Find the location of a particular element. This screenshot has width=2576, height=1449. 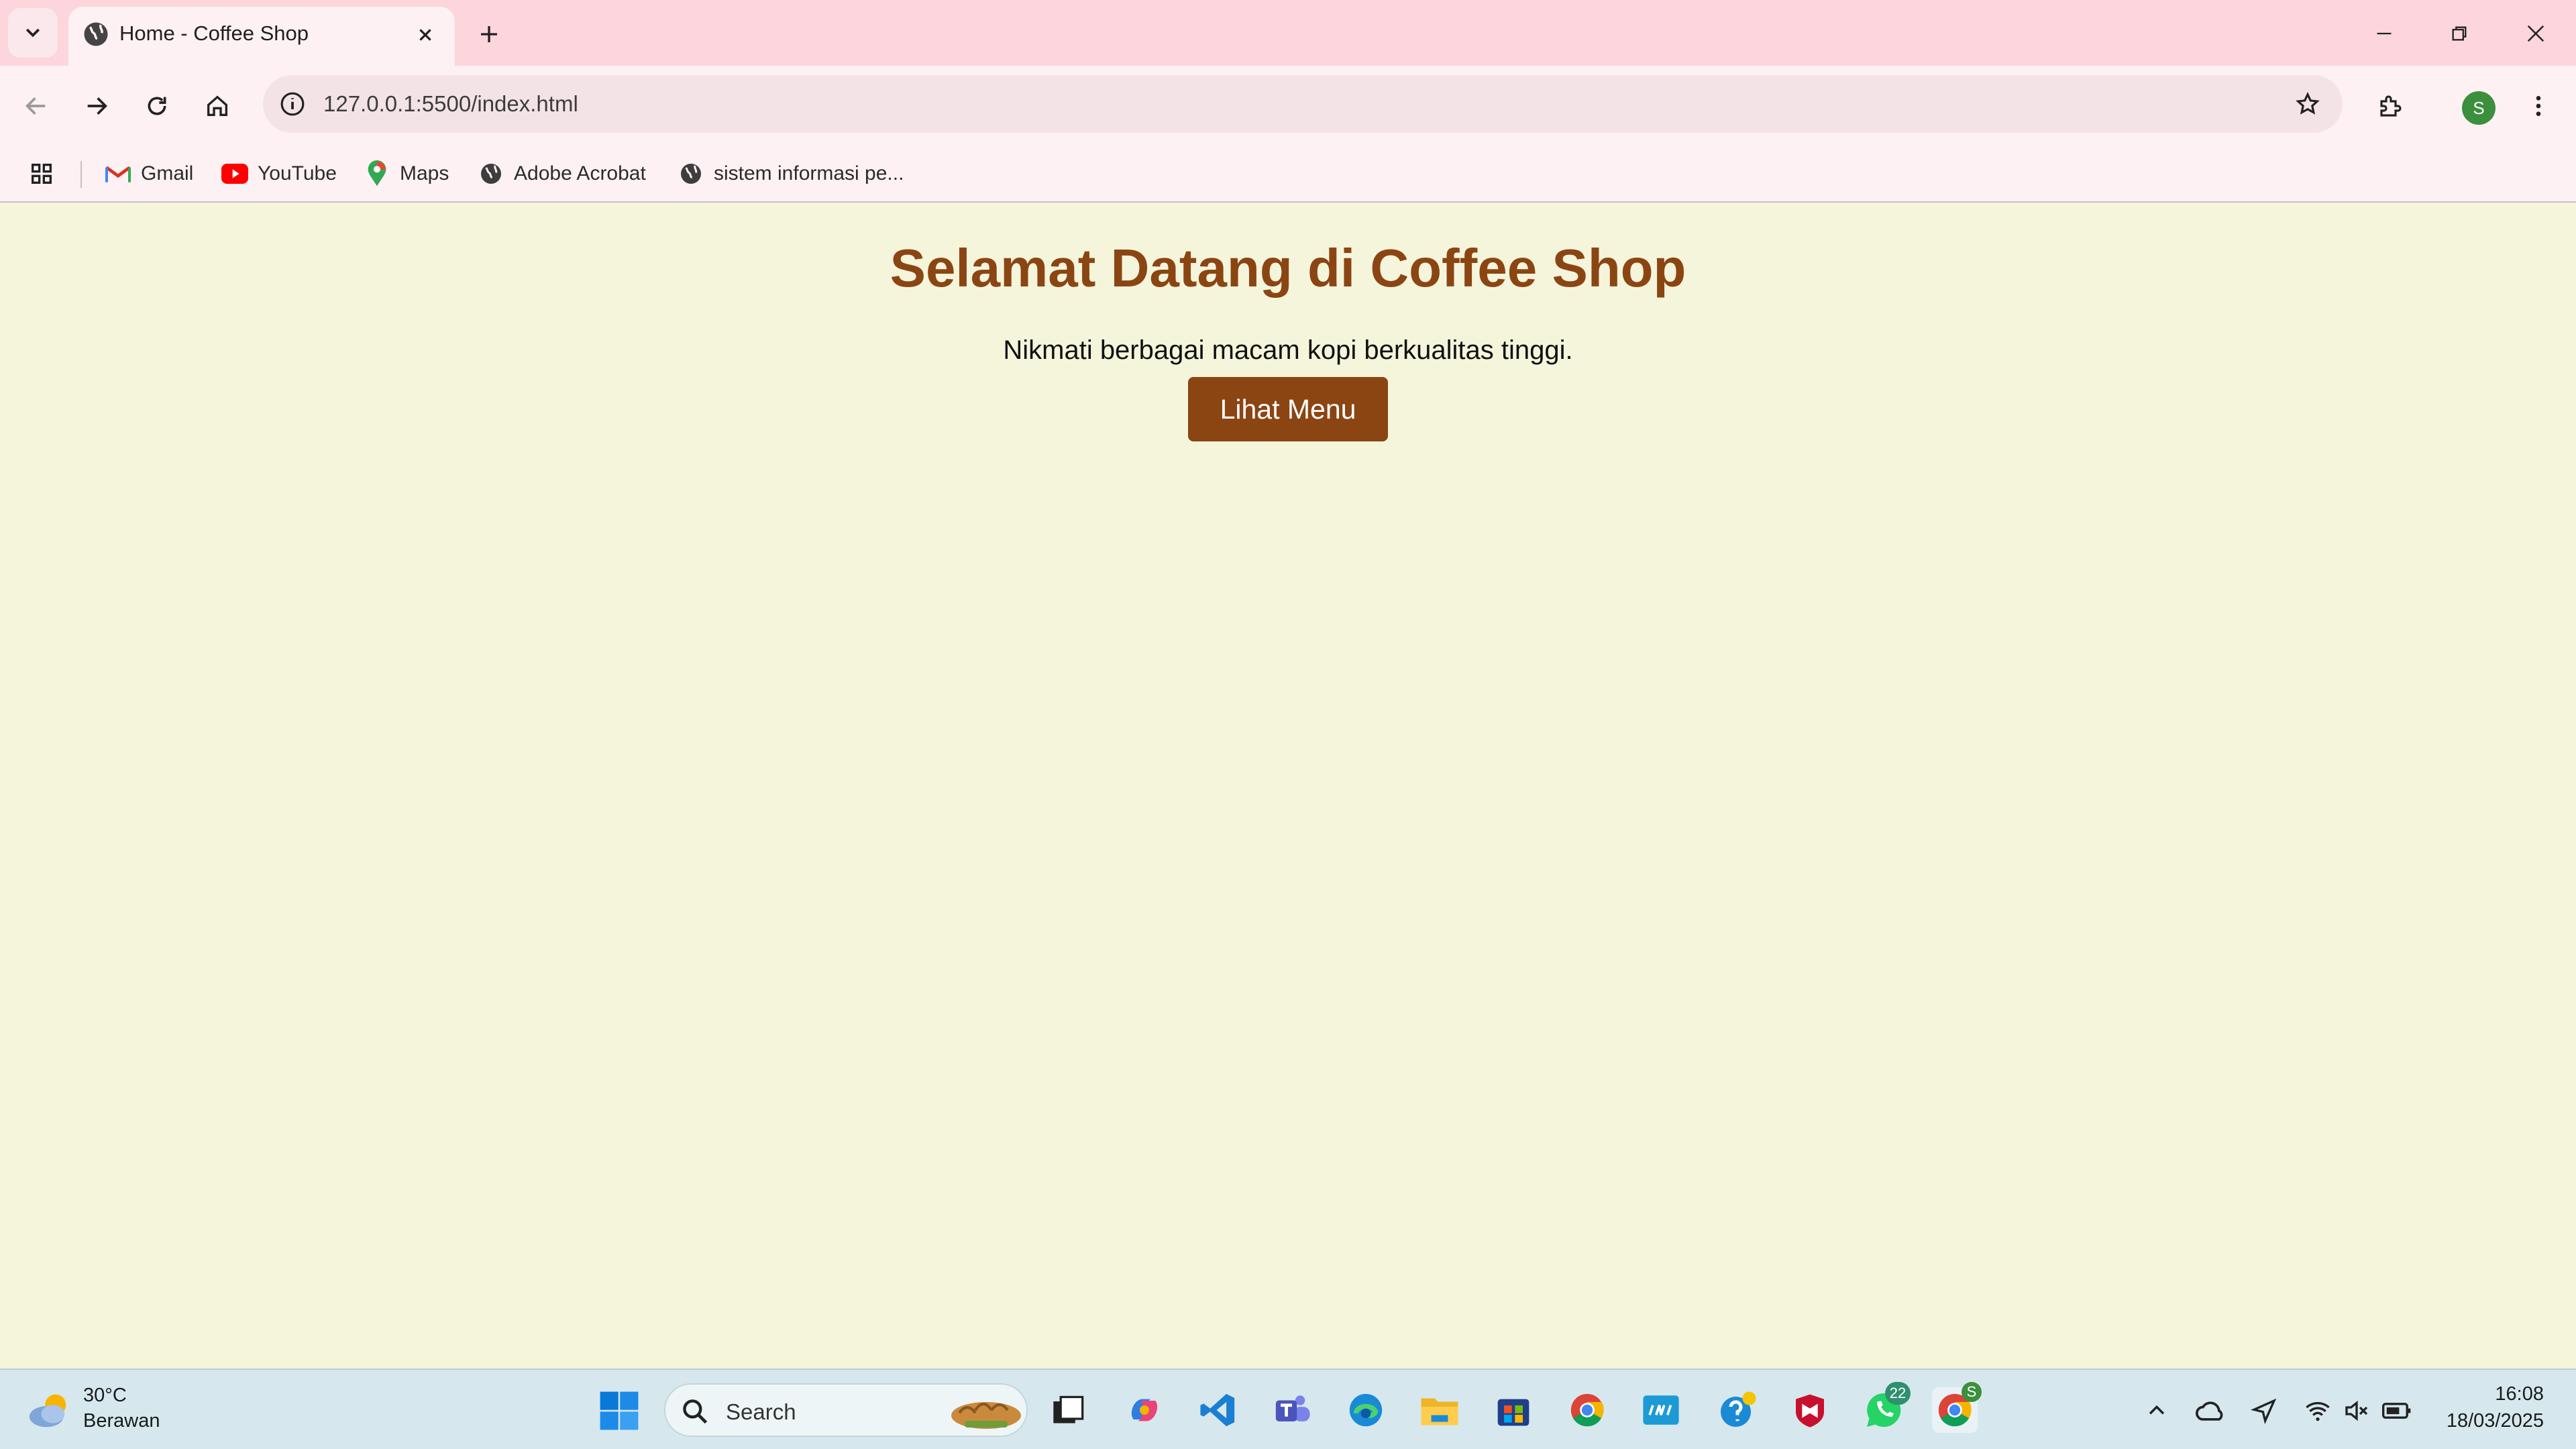

bookmark-label: YouTube is located at coordinates (297, 173).